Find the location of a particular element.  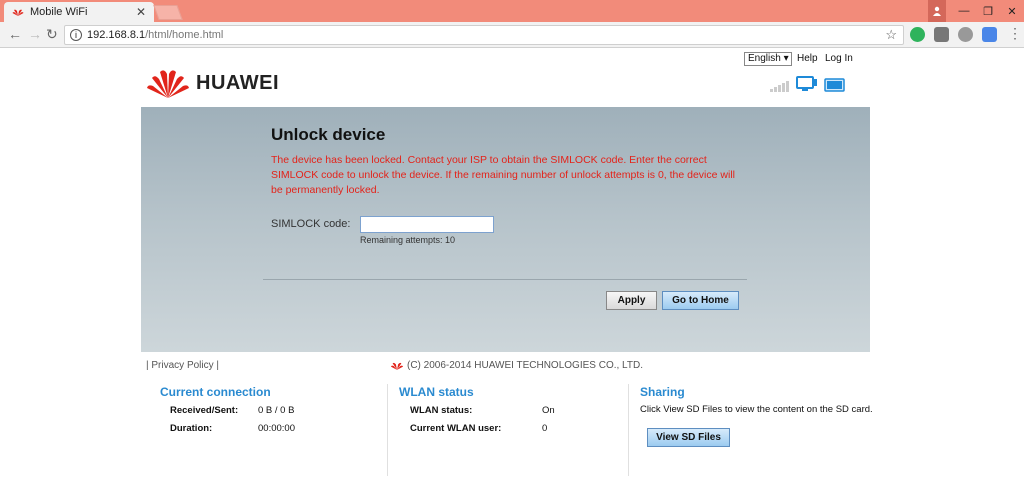

translate-extension-icon is located at coordinates (989, 34).